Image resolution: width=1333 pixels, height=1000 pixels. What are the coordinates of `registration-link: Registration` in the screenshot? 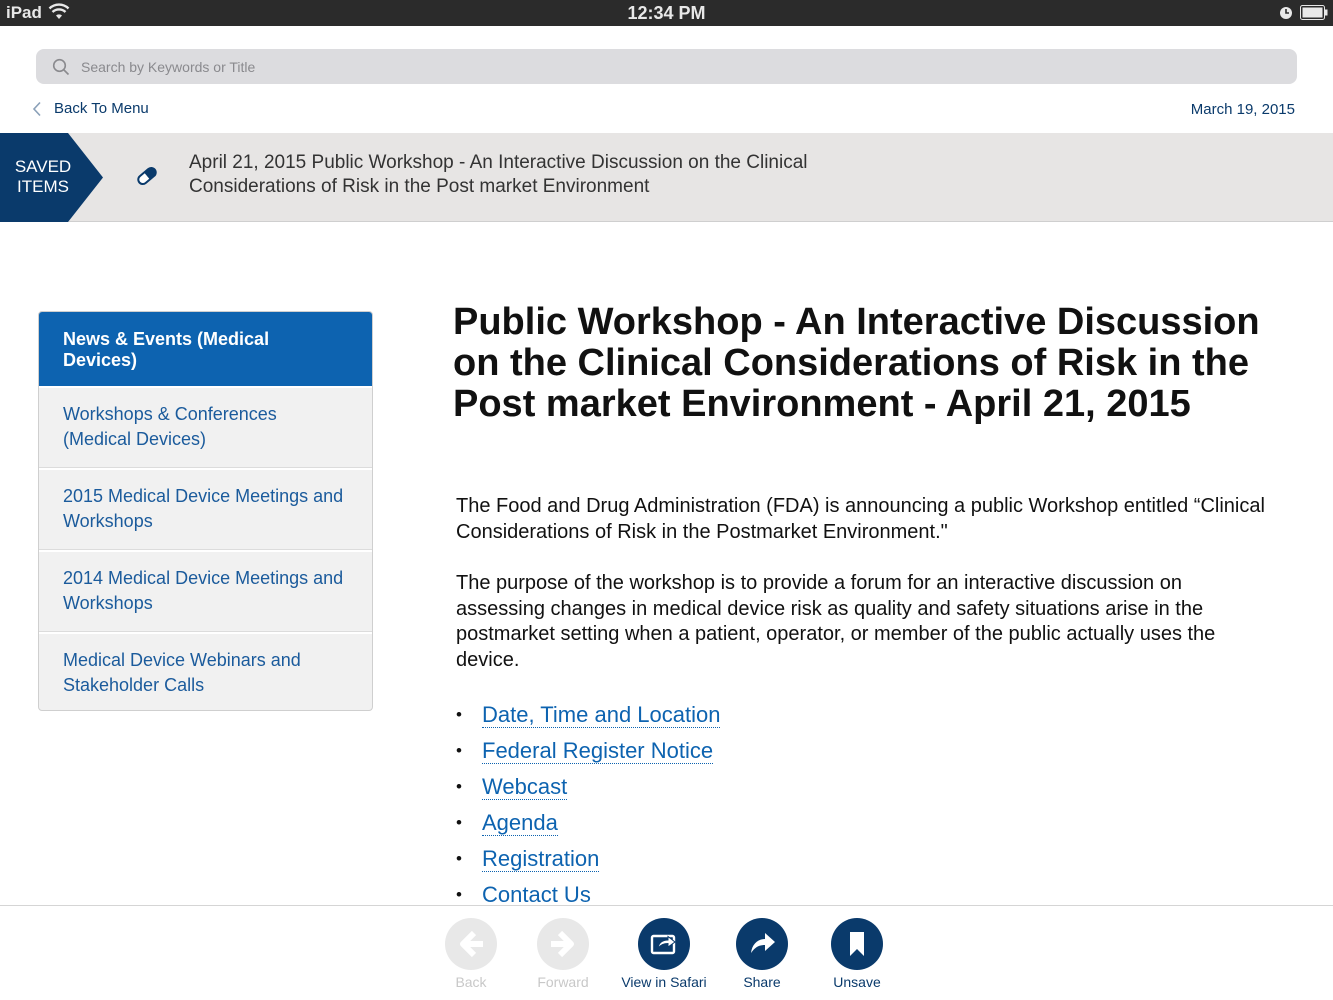 It's located at (541, 859).